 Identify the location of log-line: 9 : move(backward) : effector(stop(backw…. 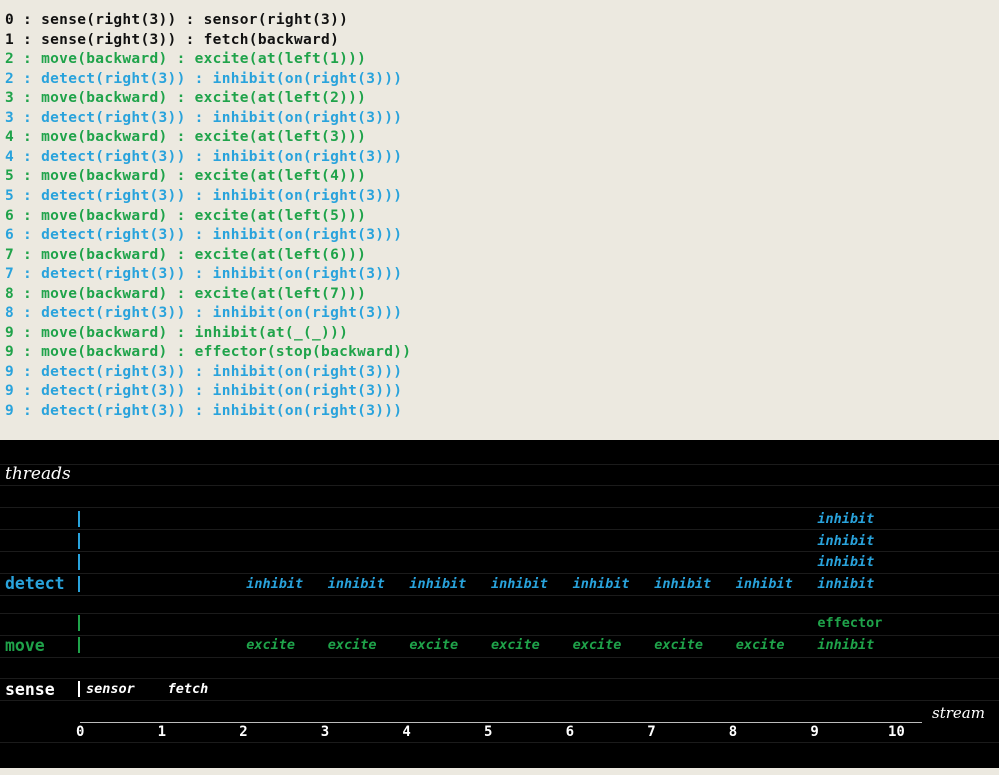
(208, 352).